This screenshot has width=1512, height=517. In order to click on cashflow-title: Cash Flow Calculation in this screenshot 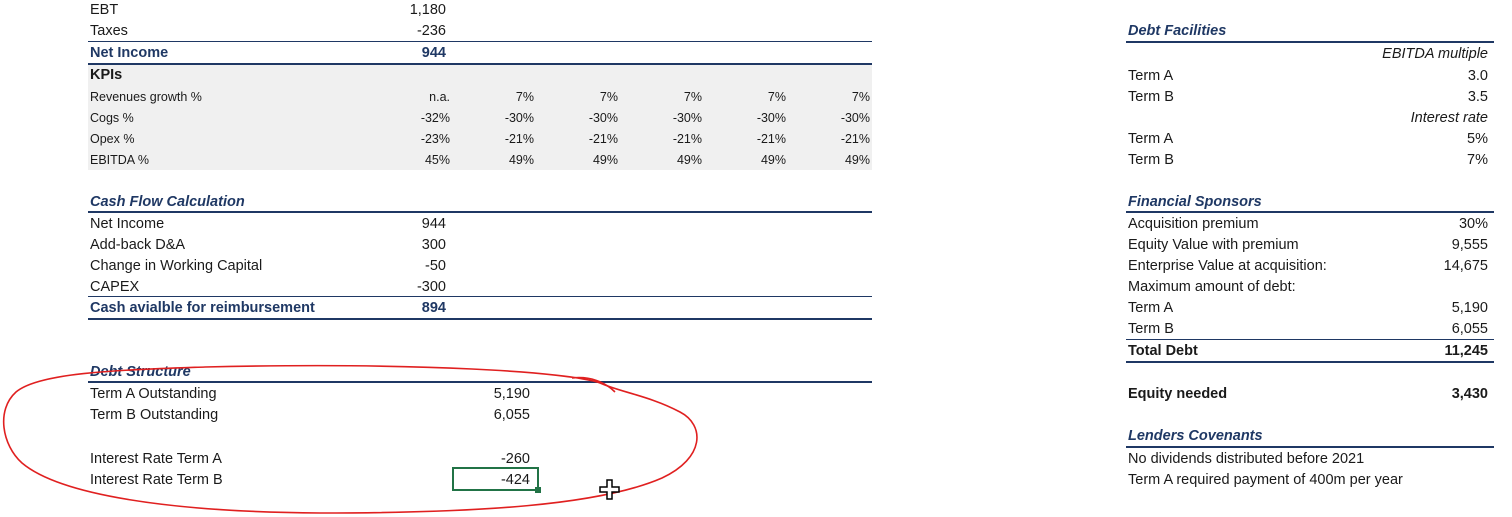, I will do `click(167, 202)`.